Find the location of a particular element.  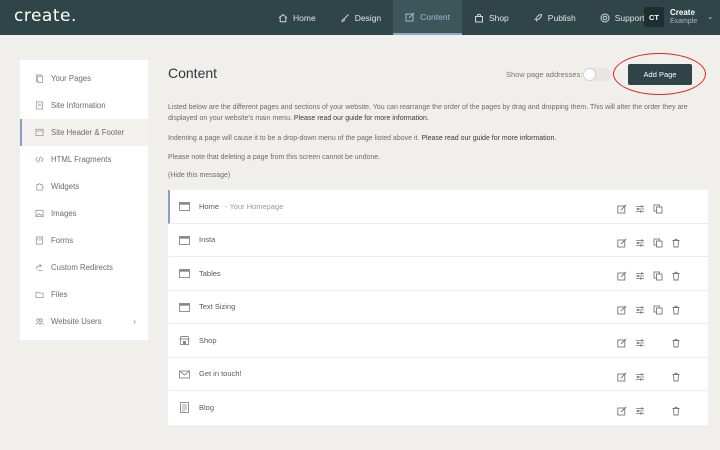

page-name: Blog is located at coordinates (206, 407).